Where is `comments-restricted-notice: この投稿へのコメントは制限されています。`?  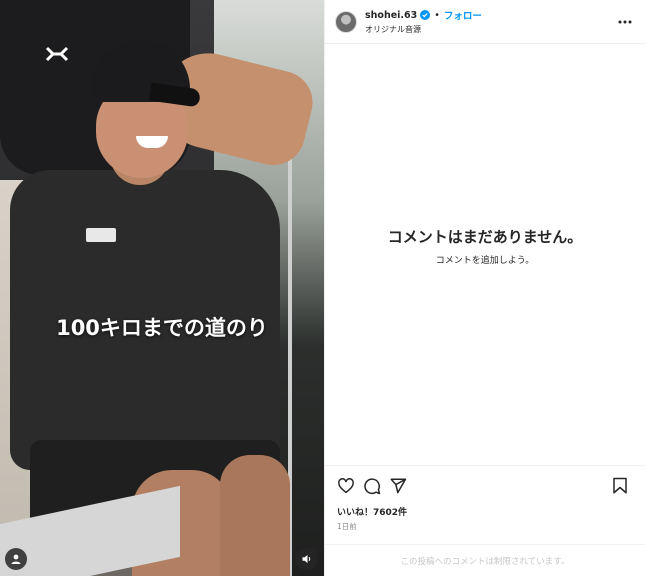
comments-restricted-notice: この投稿へのコメントは制限されています。 is located at coordinates (485, 560).